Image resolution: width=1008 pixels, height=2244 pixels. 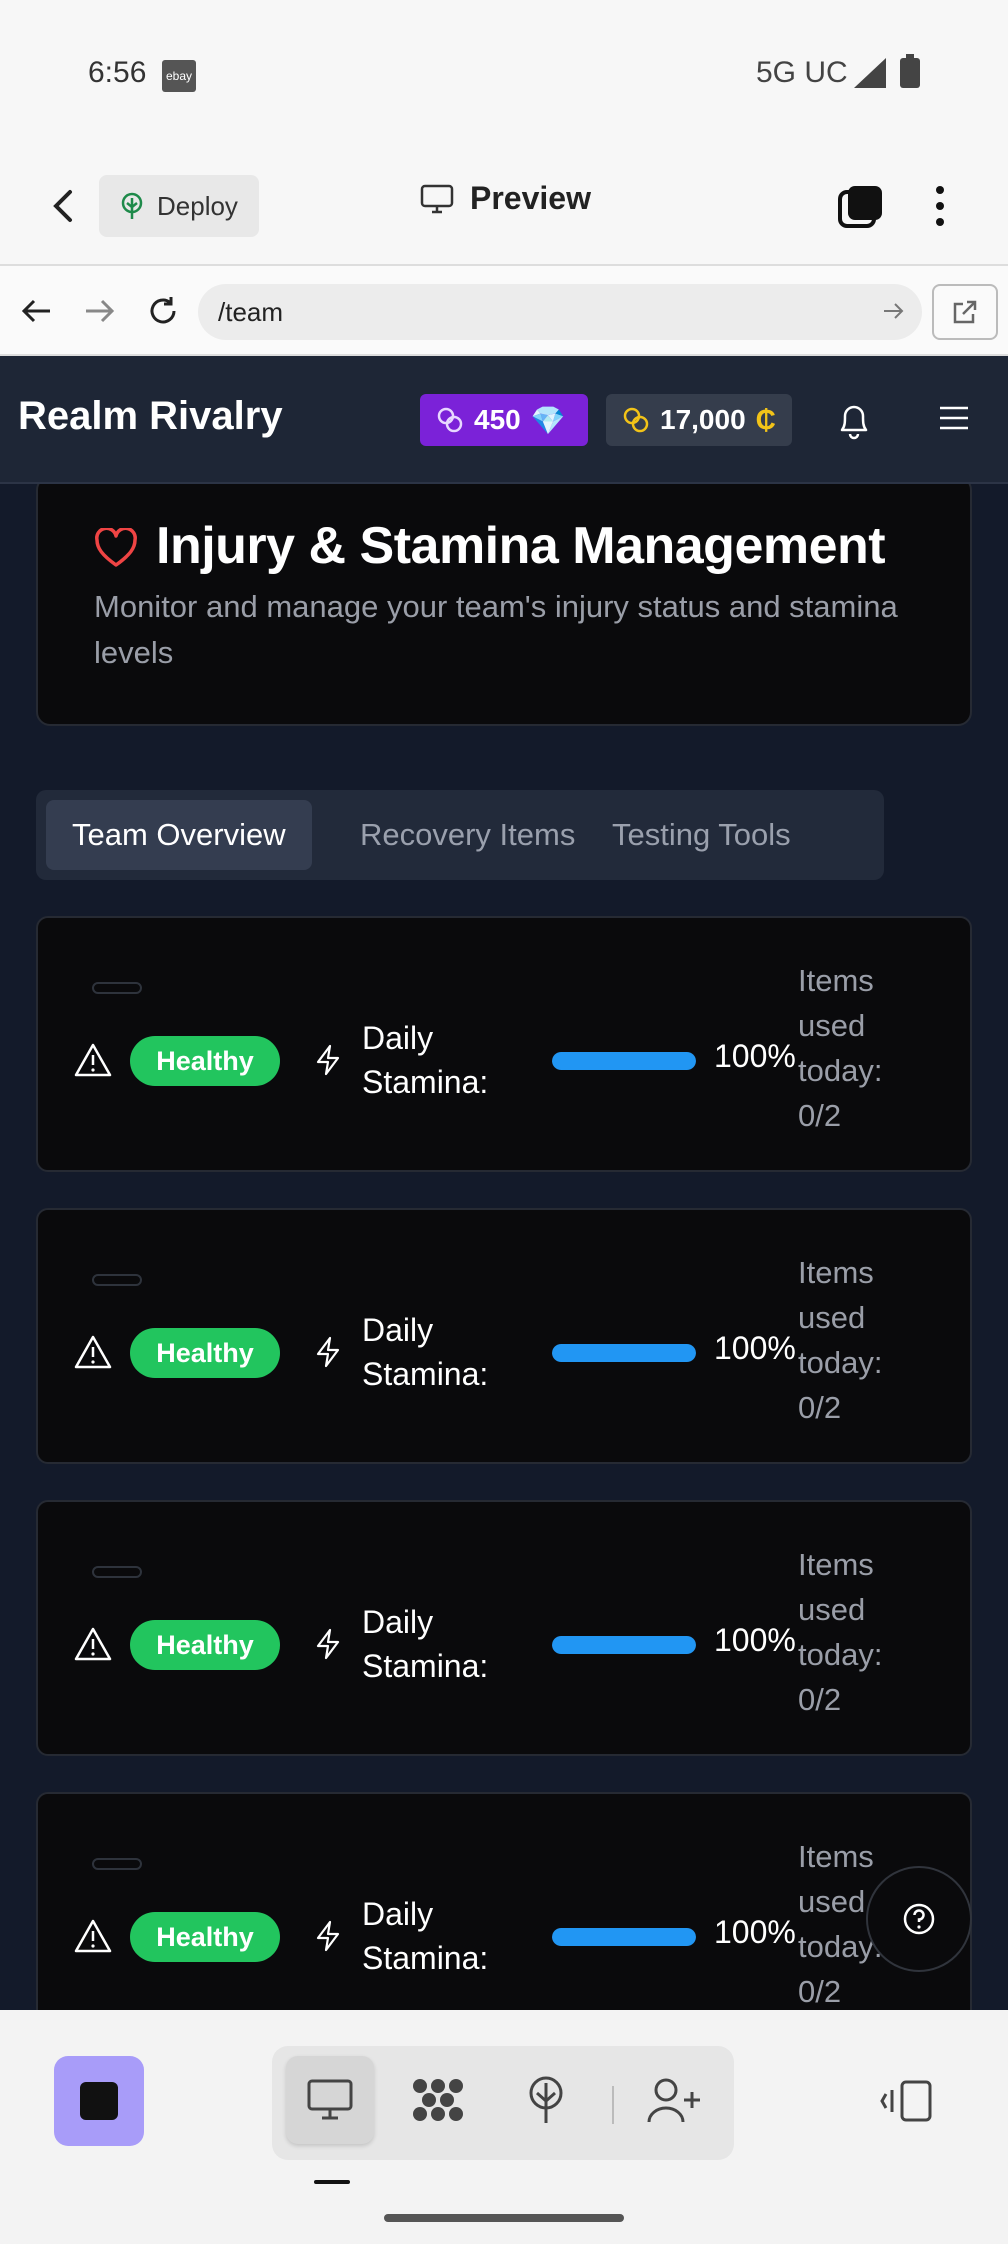 I want to click on add-user-icon, so click(x=673, y=2100).